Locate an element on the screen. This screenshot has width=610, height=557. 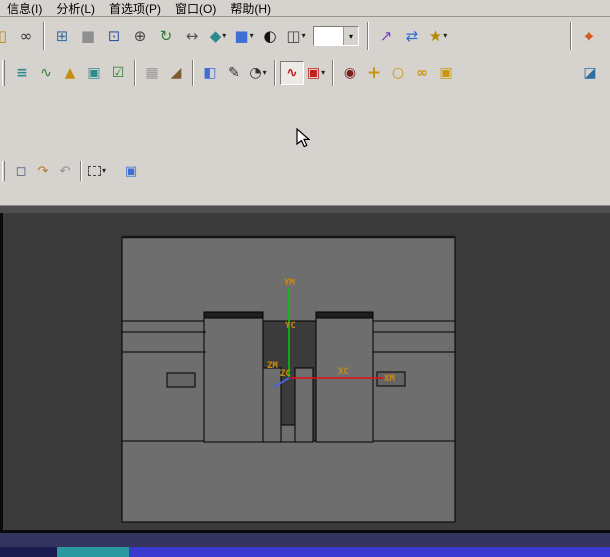
process-curve-icon: ∿ is located at coordinates (46, 73).